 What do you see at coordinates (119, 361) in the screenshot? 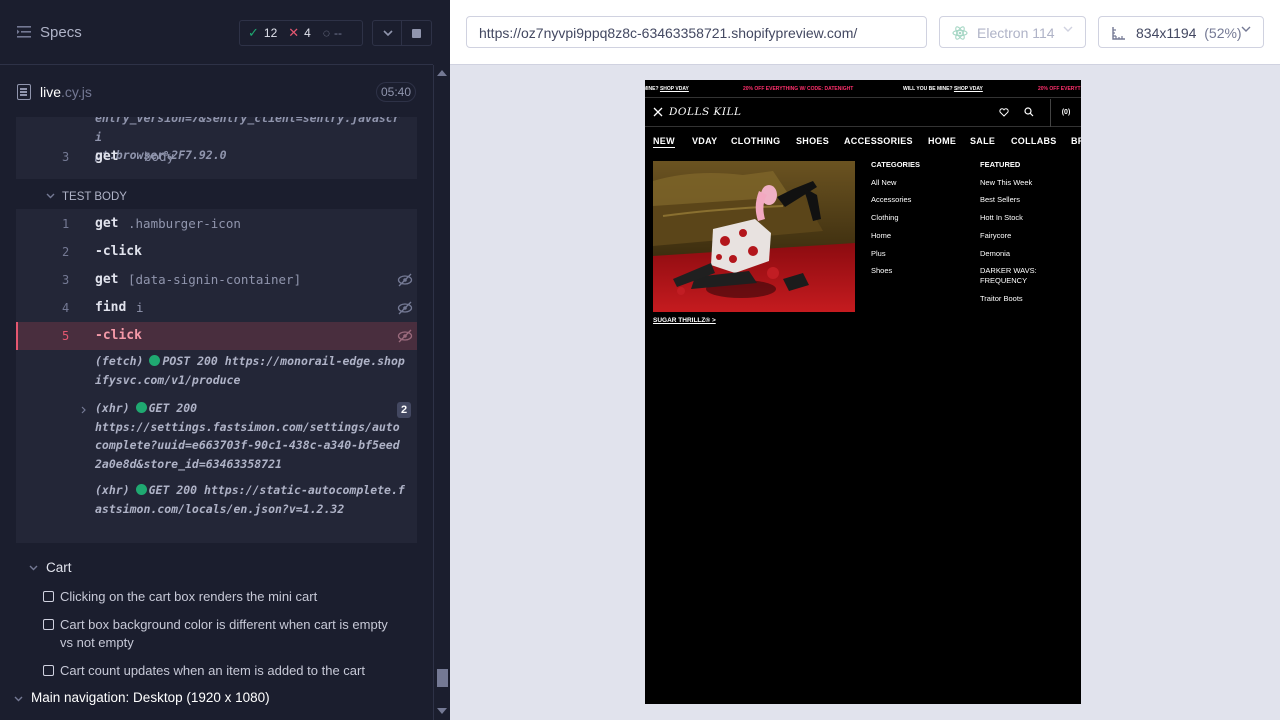
I see `log-type: (fetch)` at bounding box center [119, 361].